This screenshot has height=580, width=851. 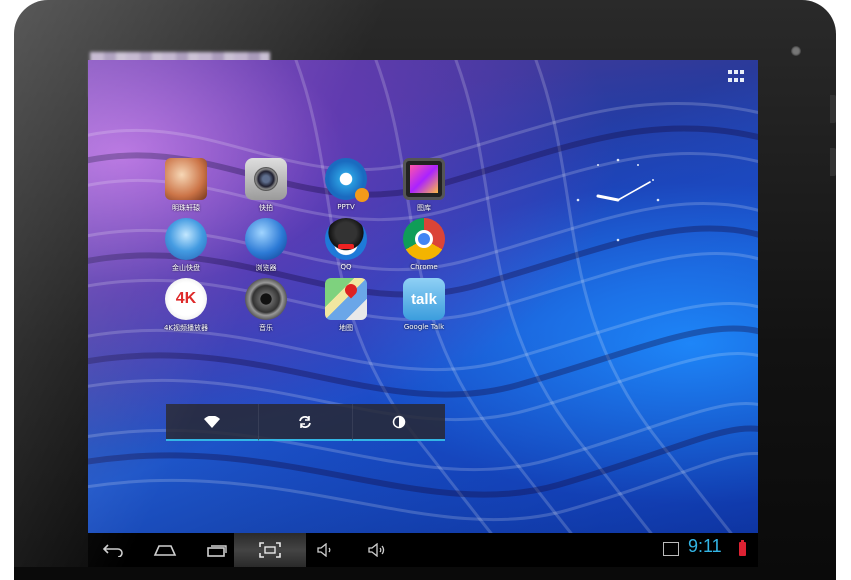 I want to click on app-kuaipai: 快拍, so click(x=266, y=185).